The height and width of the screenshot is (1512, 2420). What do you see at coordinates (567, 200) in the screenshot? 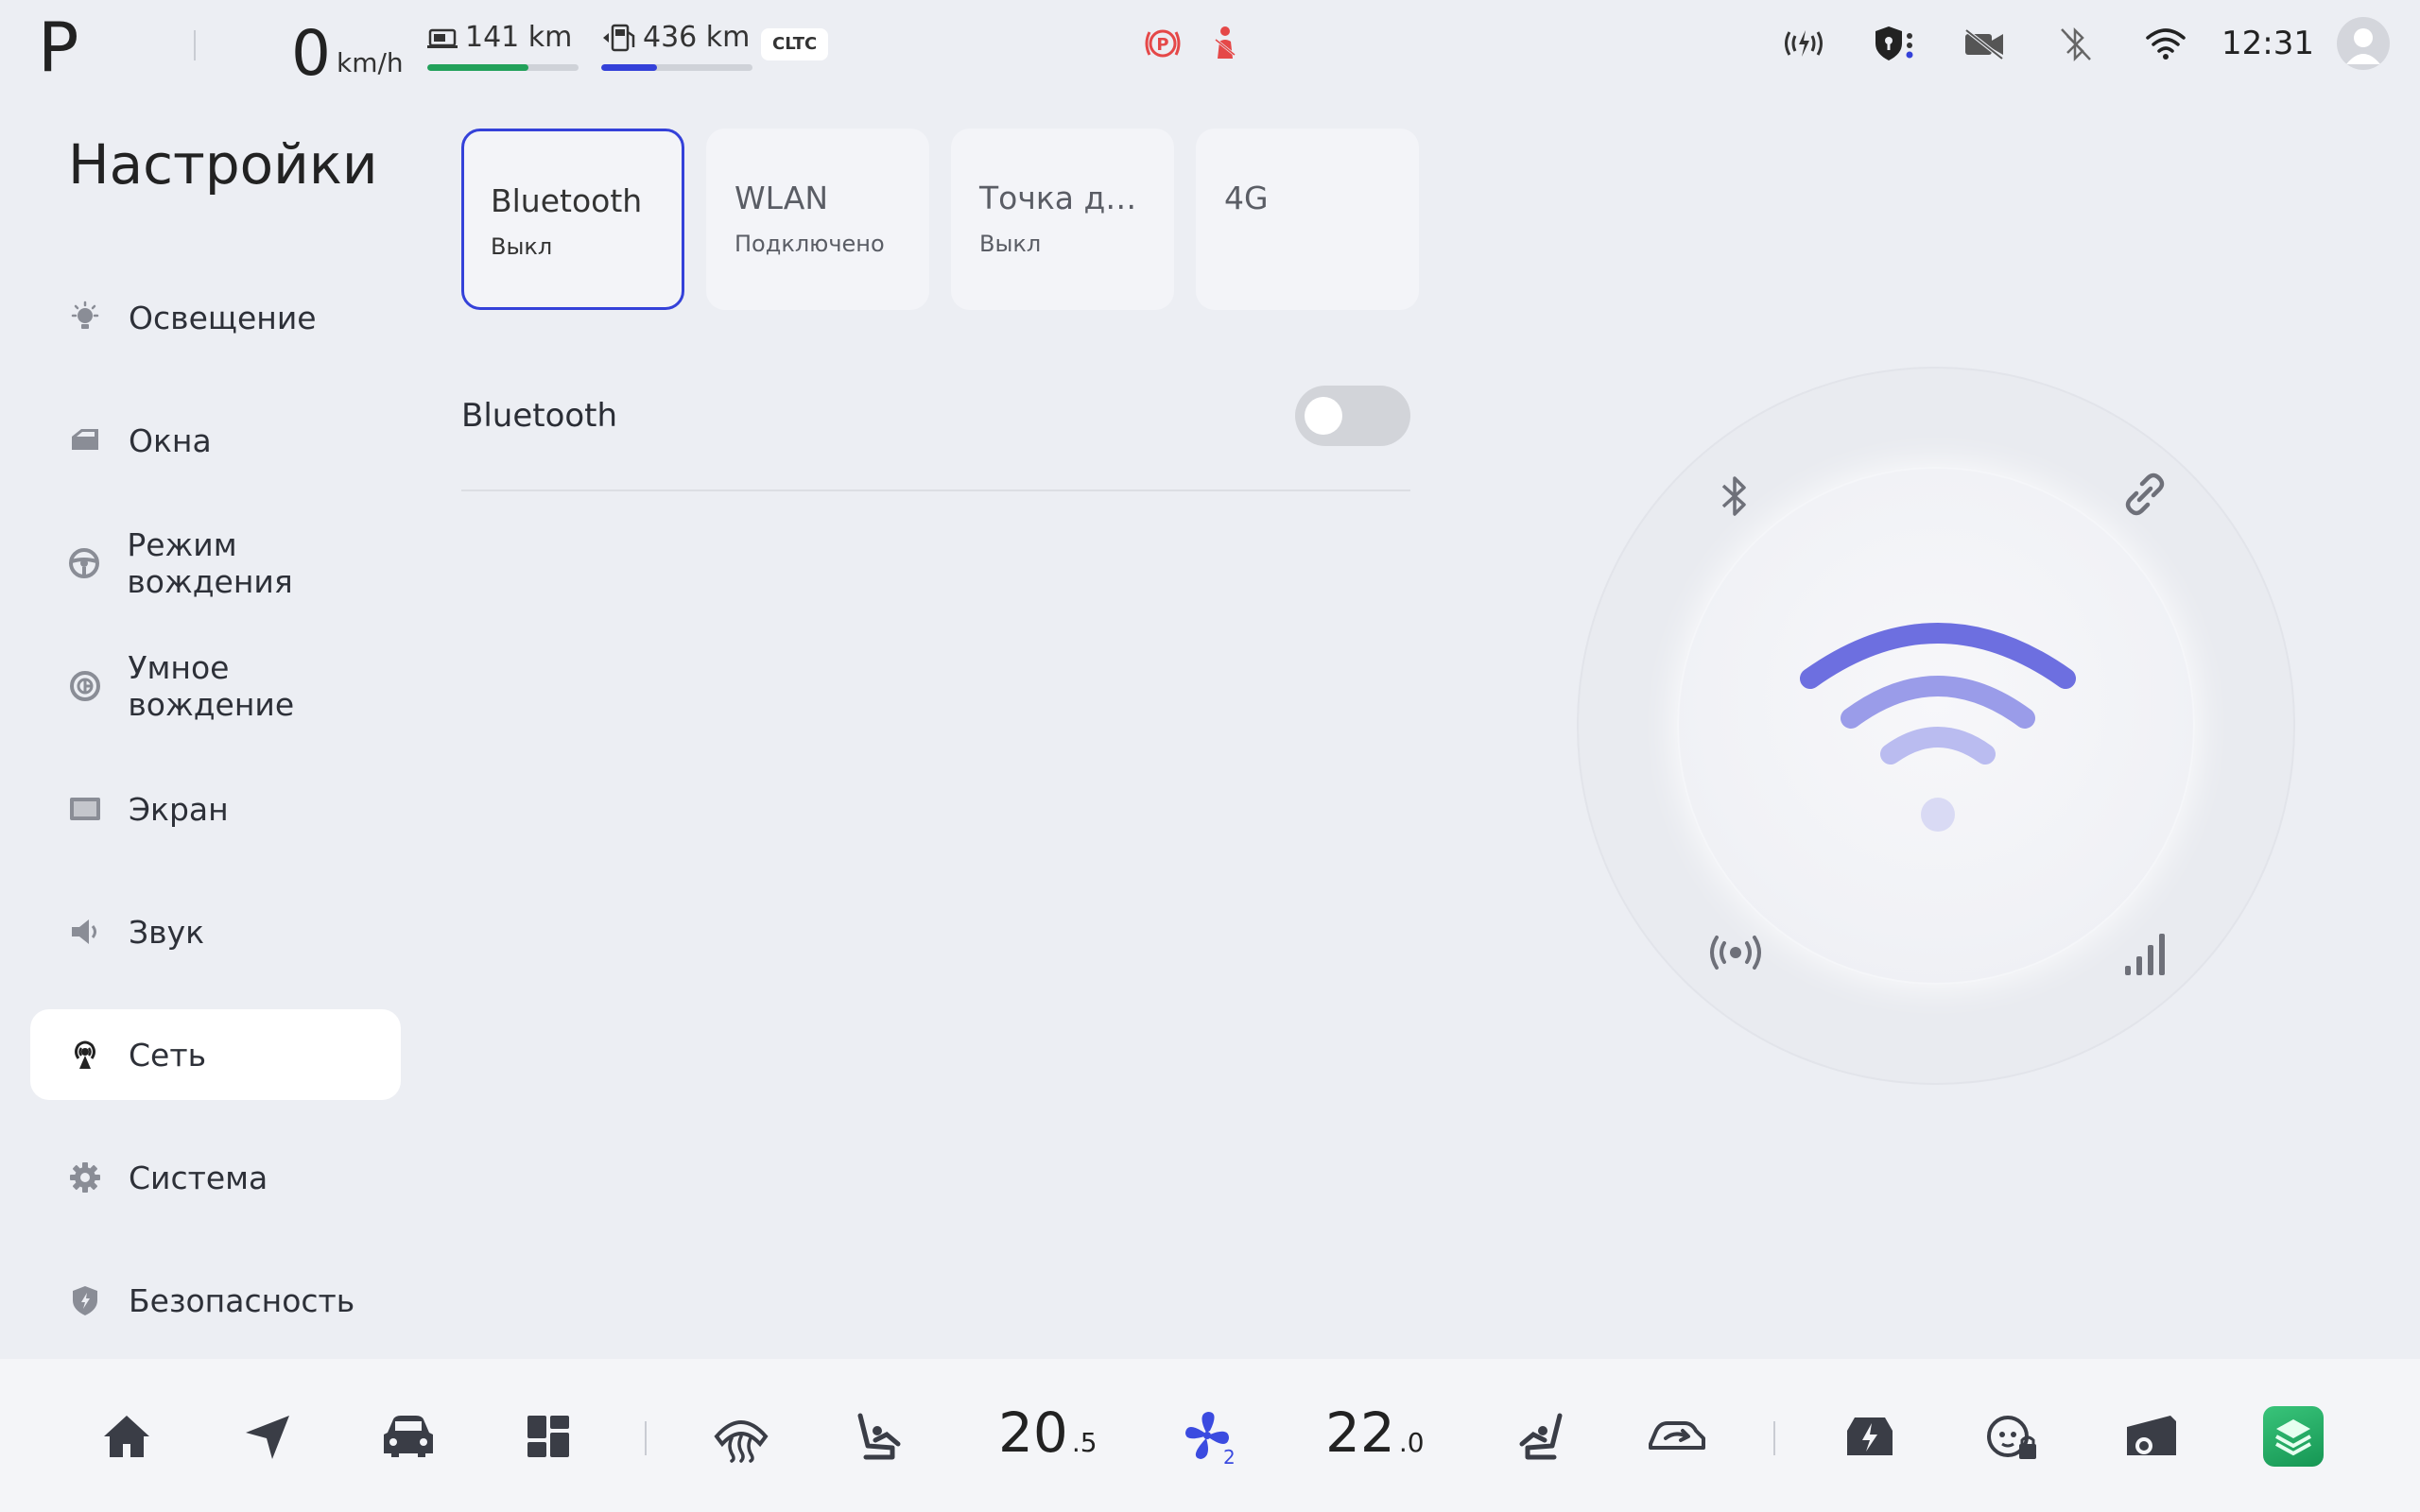
I see `tab-title: Bluetooth` at bounding box center [567, 200].